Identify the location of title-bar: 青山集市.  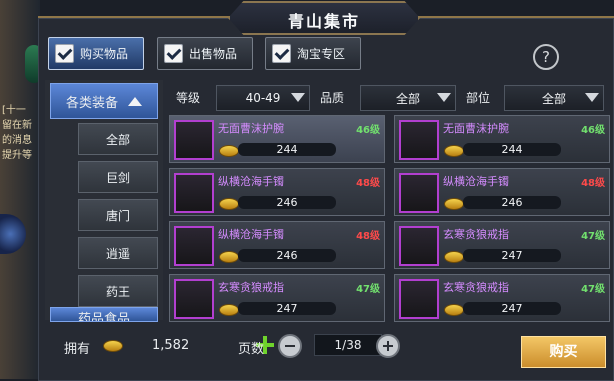
(324, 18).